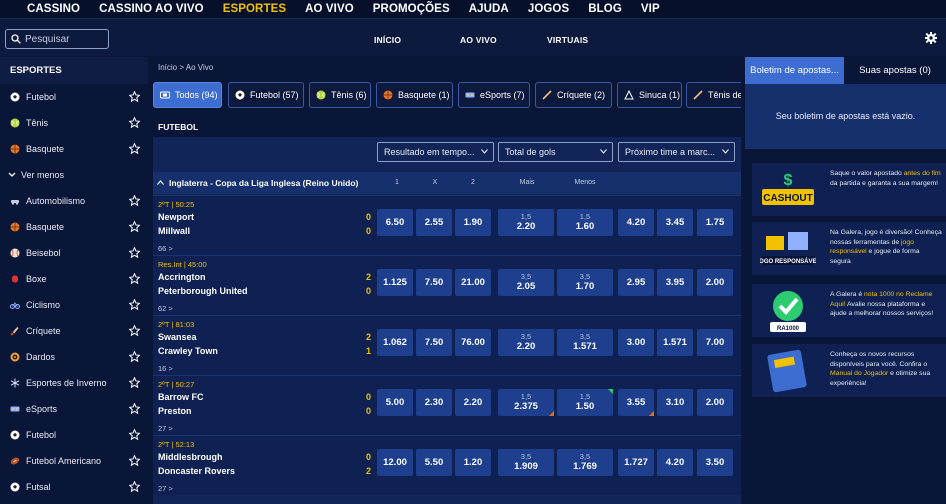 The height and width of the screenshot is (504, 946). What do you see at coordinates (675, 342) in the screenshot?
I see `next-goal-none-button: 1.571` at bounding box center [675, 342].